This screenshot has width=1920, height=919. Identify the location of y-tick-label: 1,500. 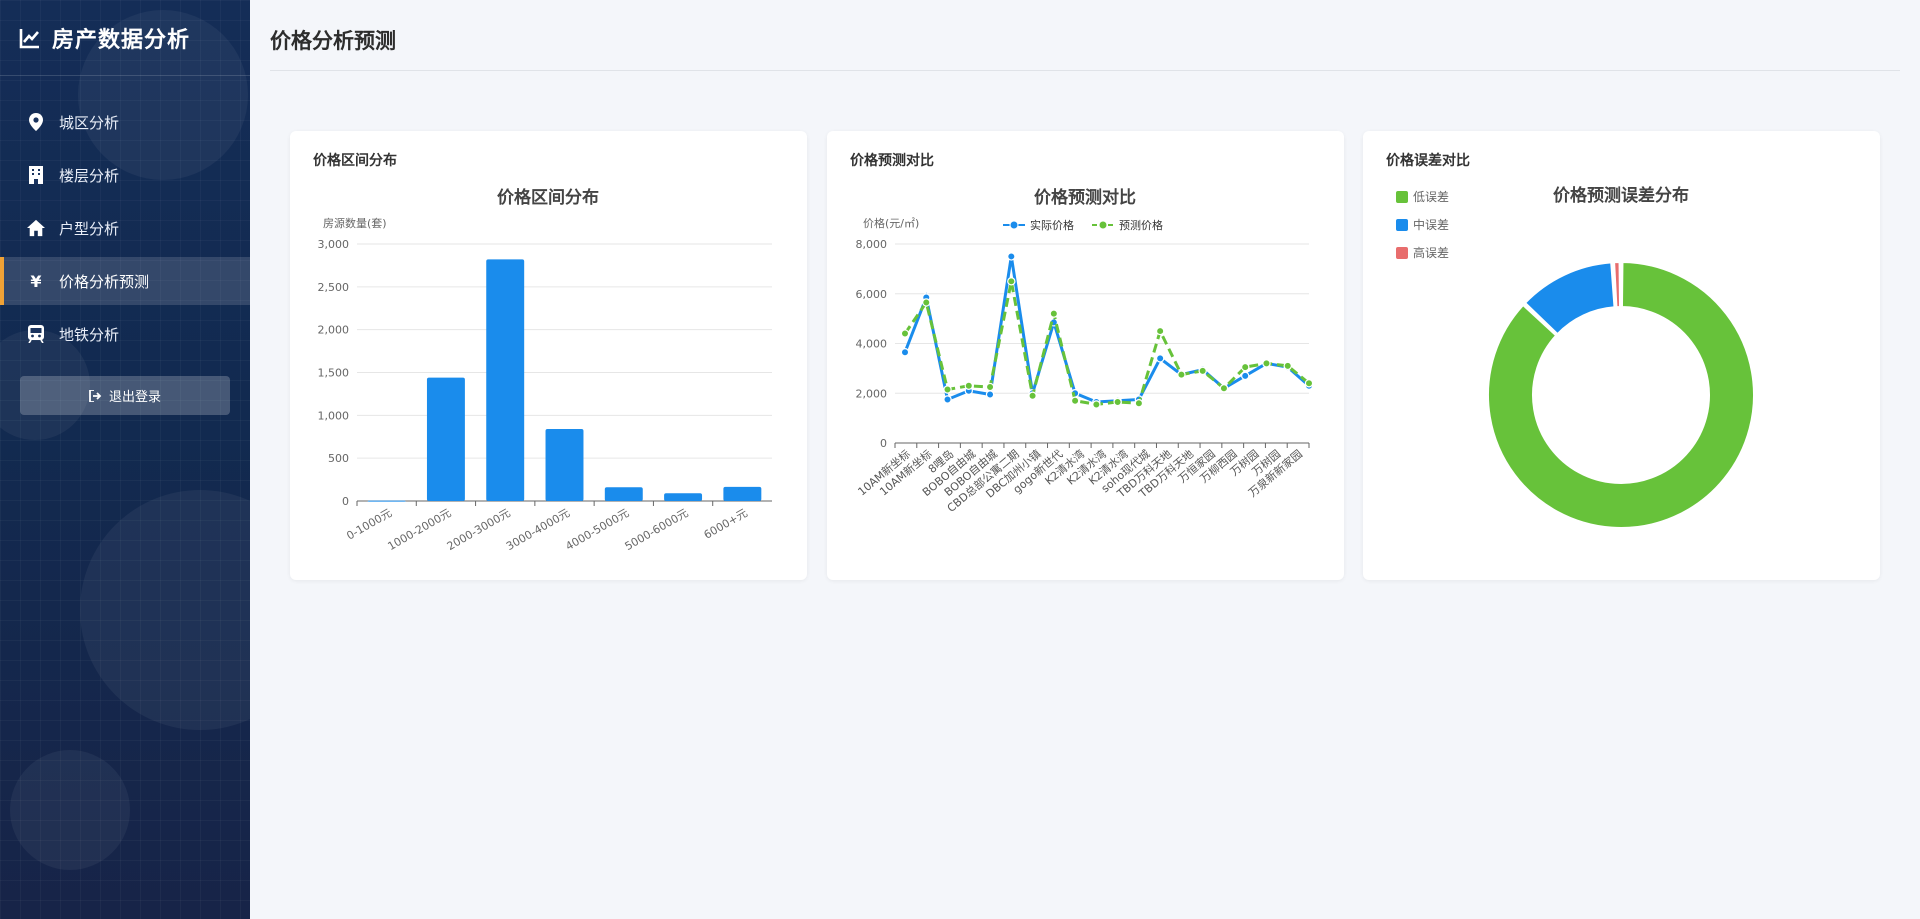
(334, 373).